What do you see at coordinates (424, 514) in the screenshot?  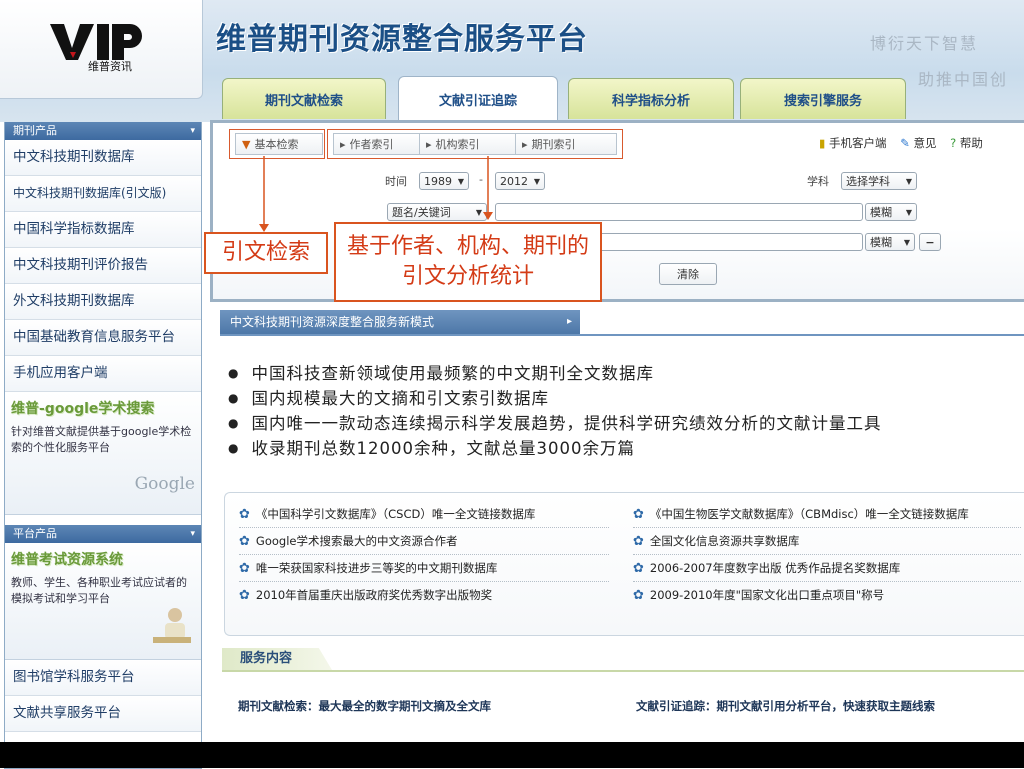 I see `award-item: ✿ 《中国科学引文数据库》（CSCD）唯一全文链接数据库` at bounding box center [424, 514].